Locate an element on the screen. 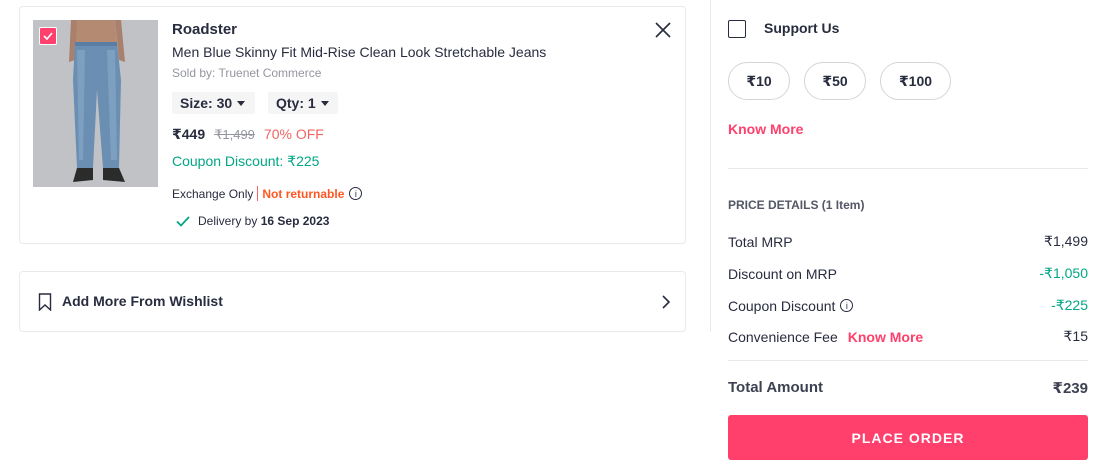  wishlist-label: Add More From Wishlist is located at coordinates (142, 301).